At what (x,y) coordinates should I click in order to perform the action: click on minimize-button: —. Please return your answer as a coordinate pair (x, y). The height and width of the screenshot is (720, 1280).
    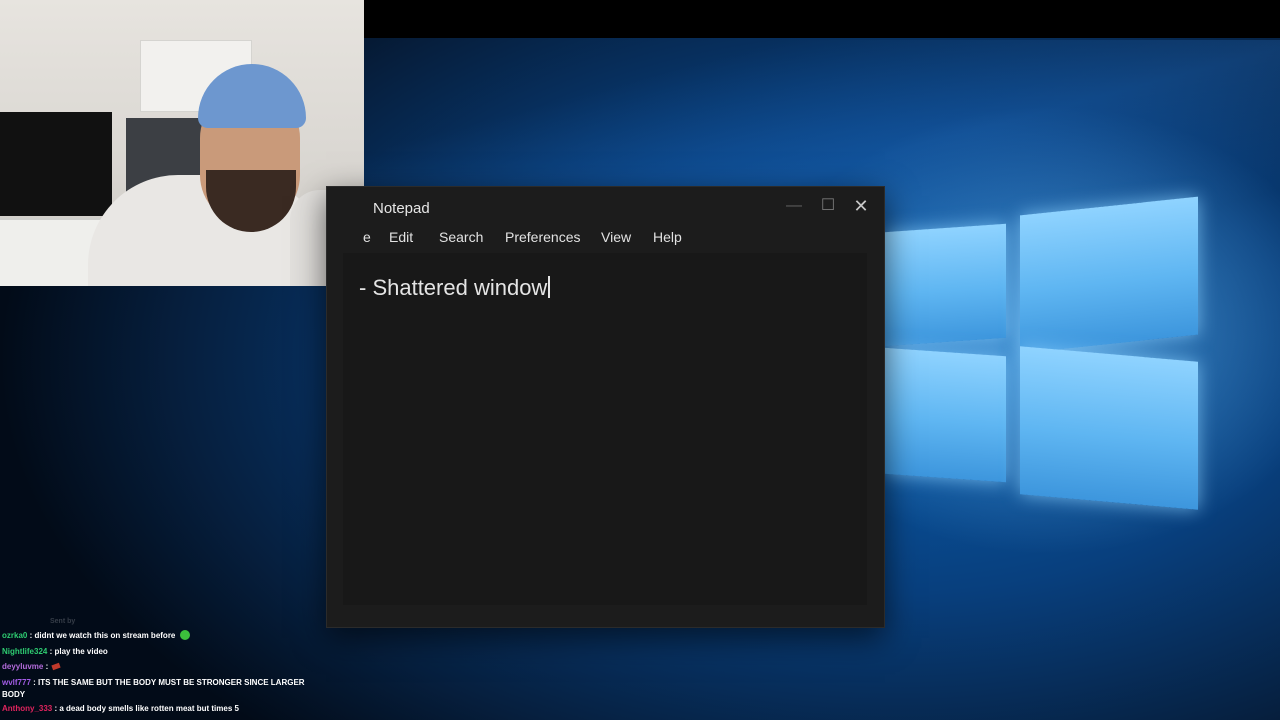
    Looking at the image, I should click on (794, 206).